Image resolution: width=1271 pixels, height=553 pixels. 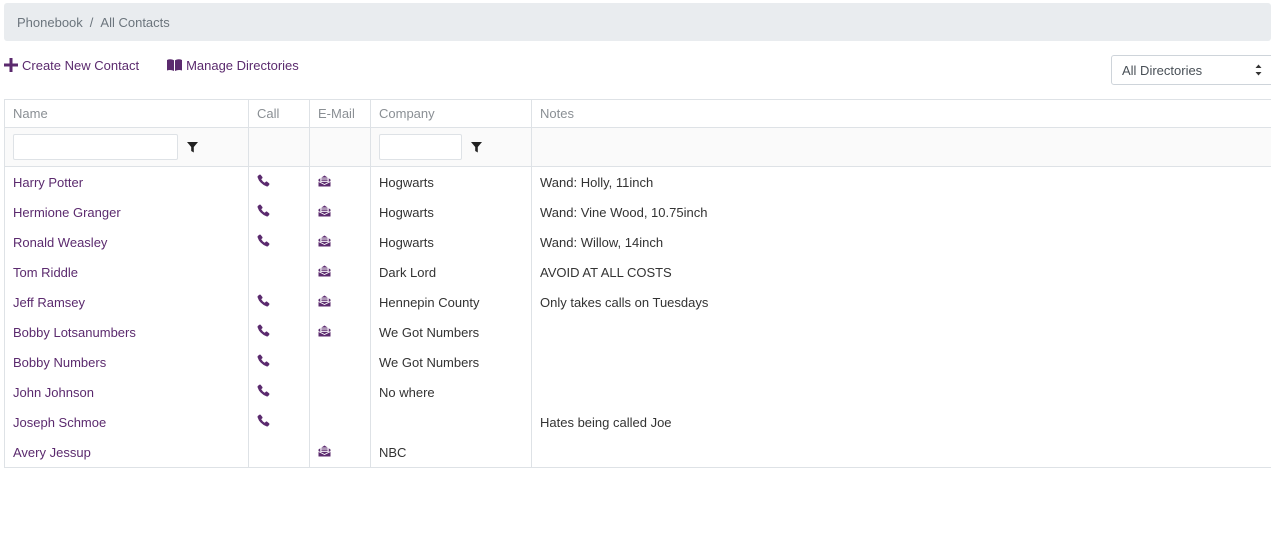 I want to click on column-header-call: Call, so click(x=279, y=113).